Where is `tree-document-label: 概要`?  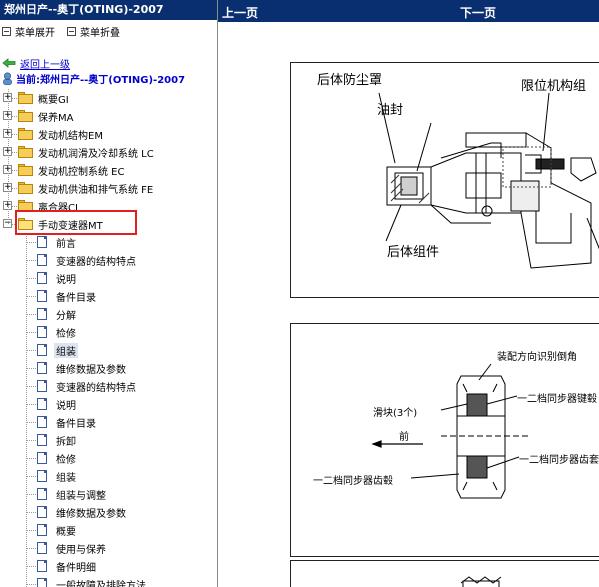 tree-document-label: 概要 is located at coordinates (66, 532).